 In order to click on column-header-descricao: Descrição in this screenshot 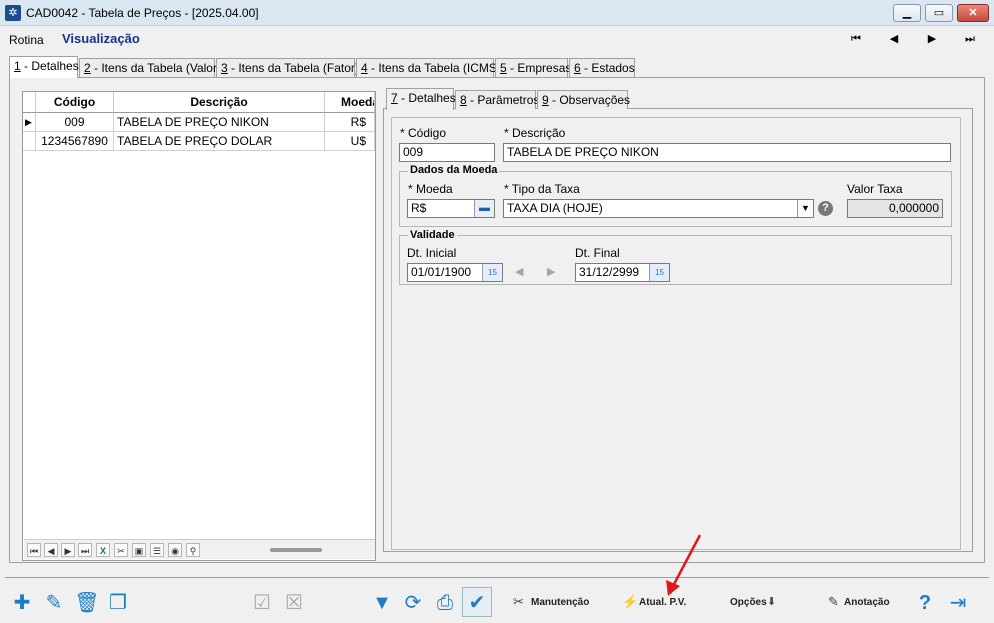, I will do `click(219, 102)`.